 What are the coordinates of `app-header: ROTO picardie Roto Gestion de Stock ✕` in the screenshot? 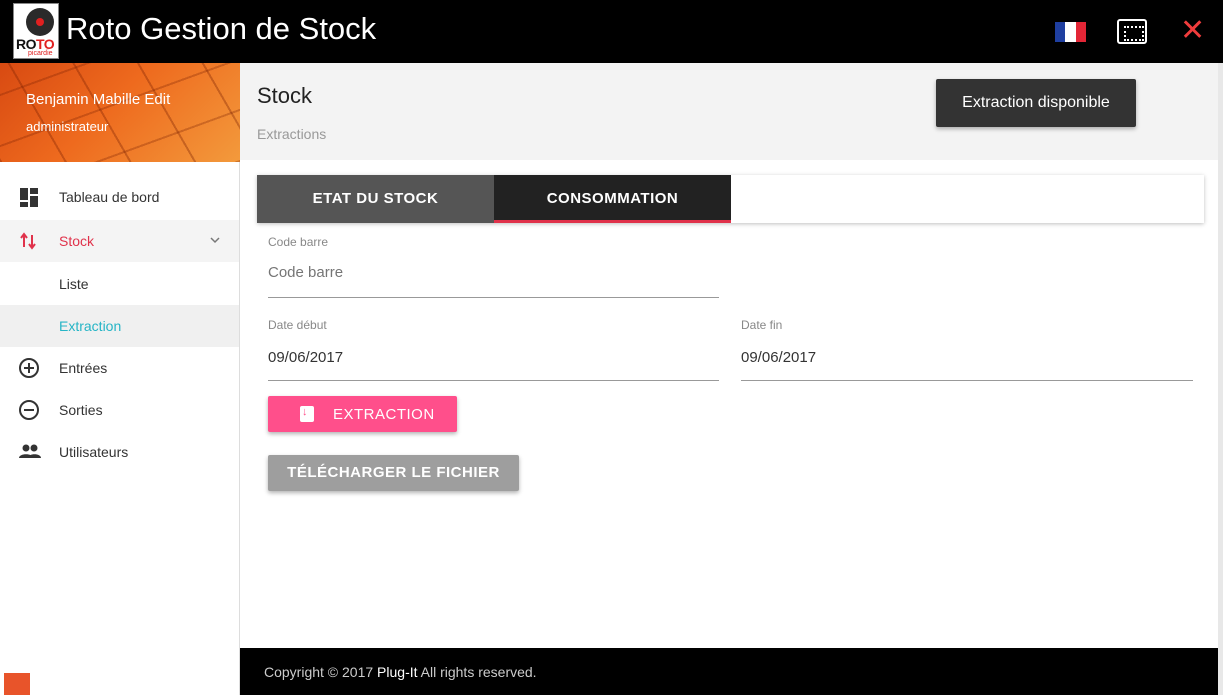 It's located at (611, 31).